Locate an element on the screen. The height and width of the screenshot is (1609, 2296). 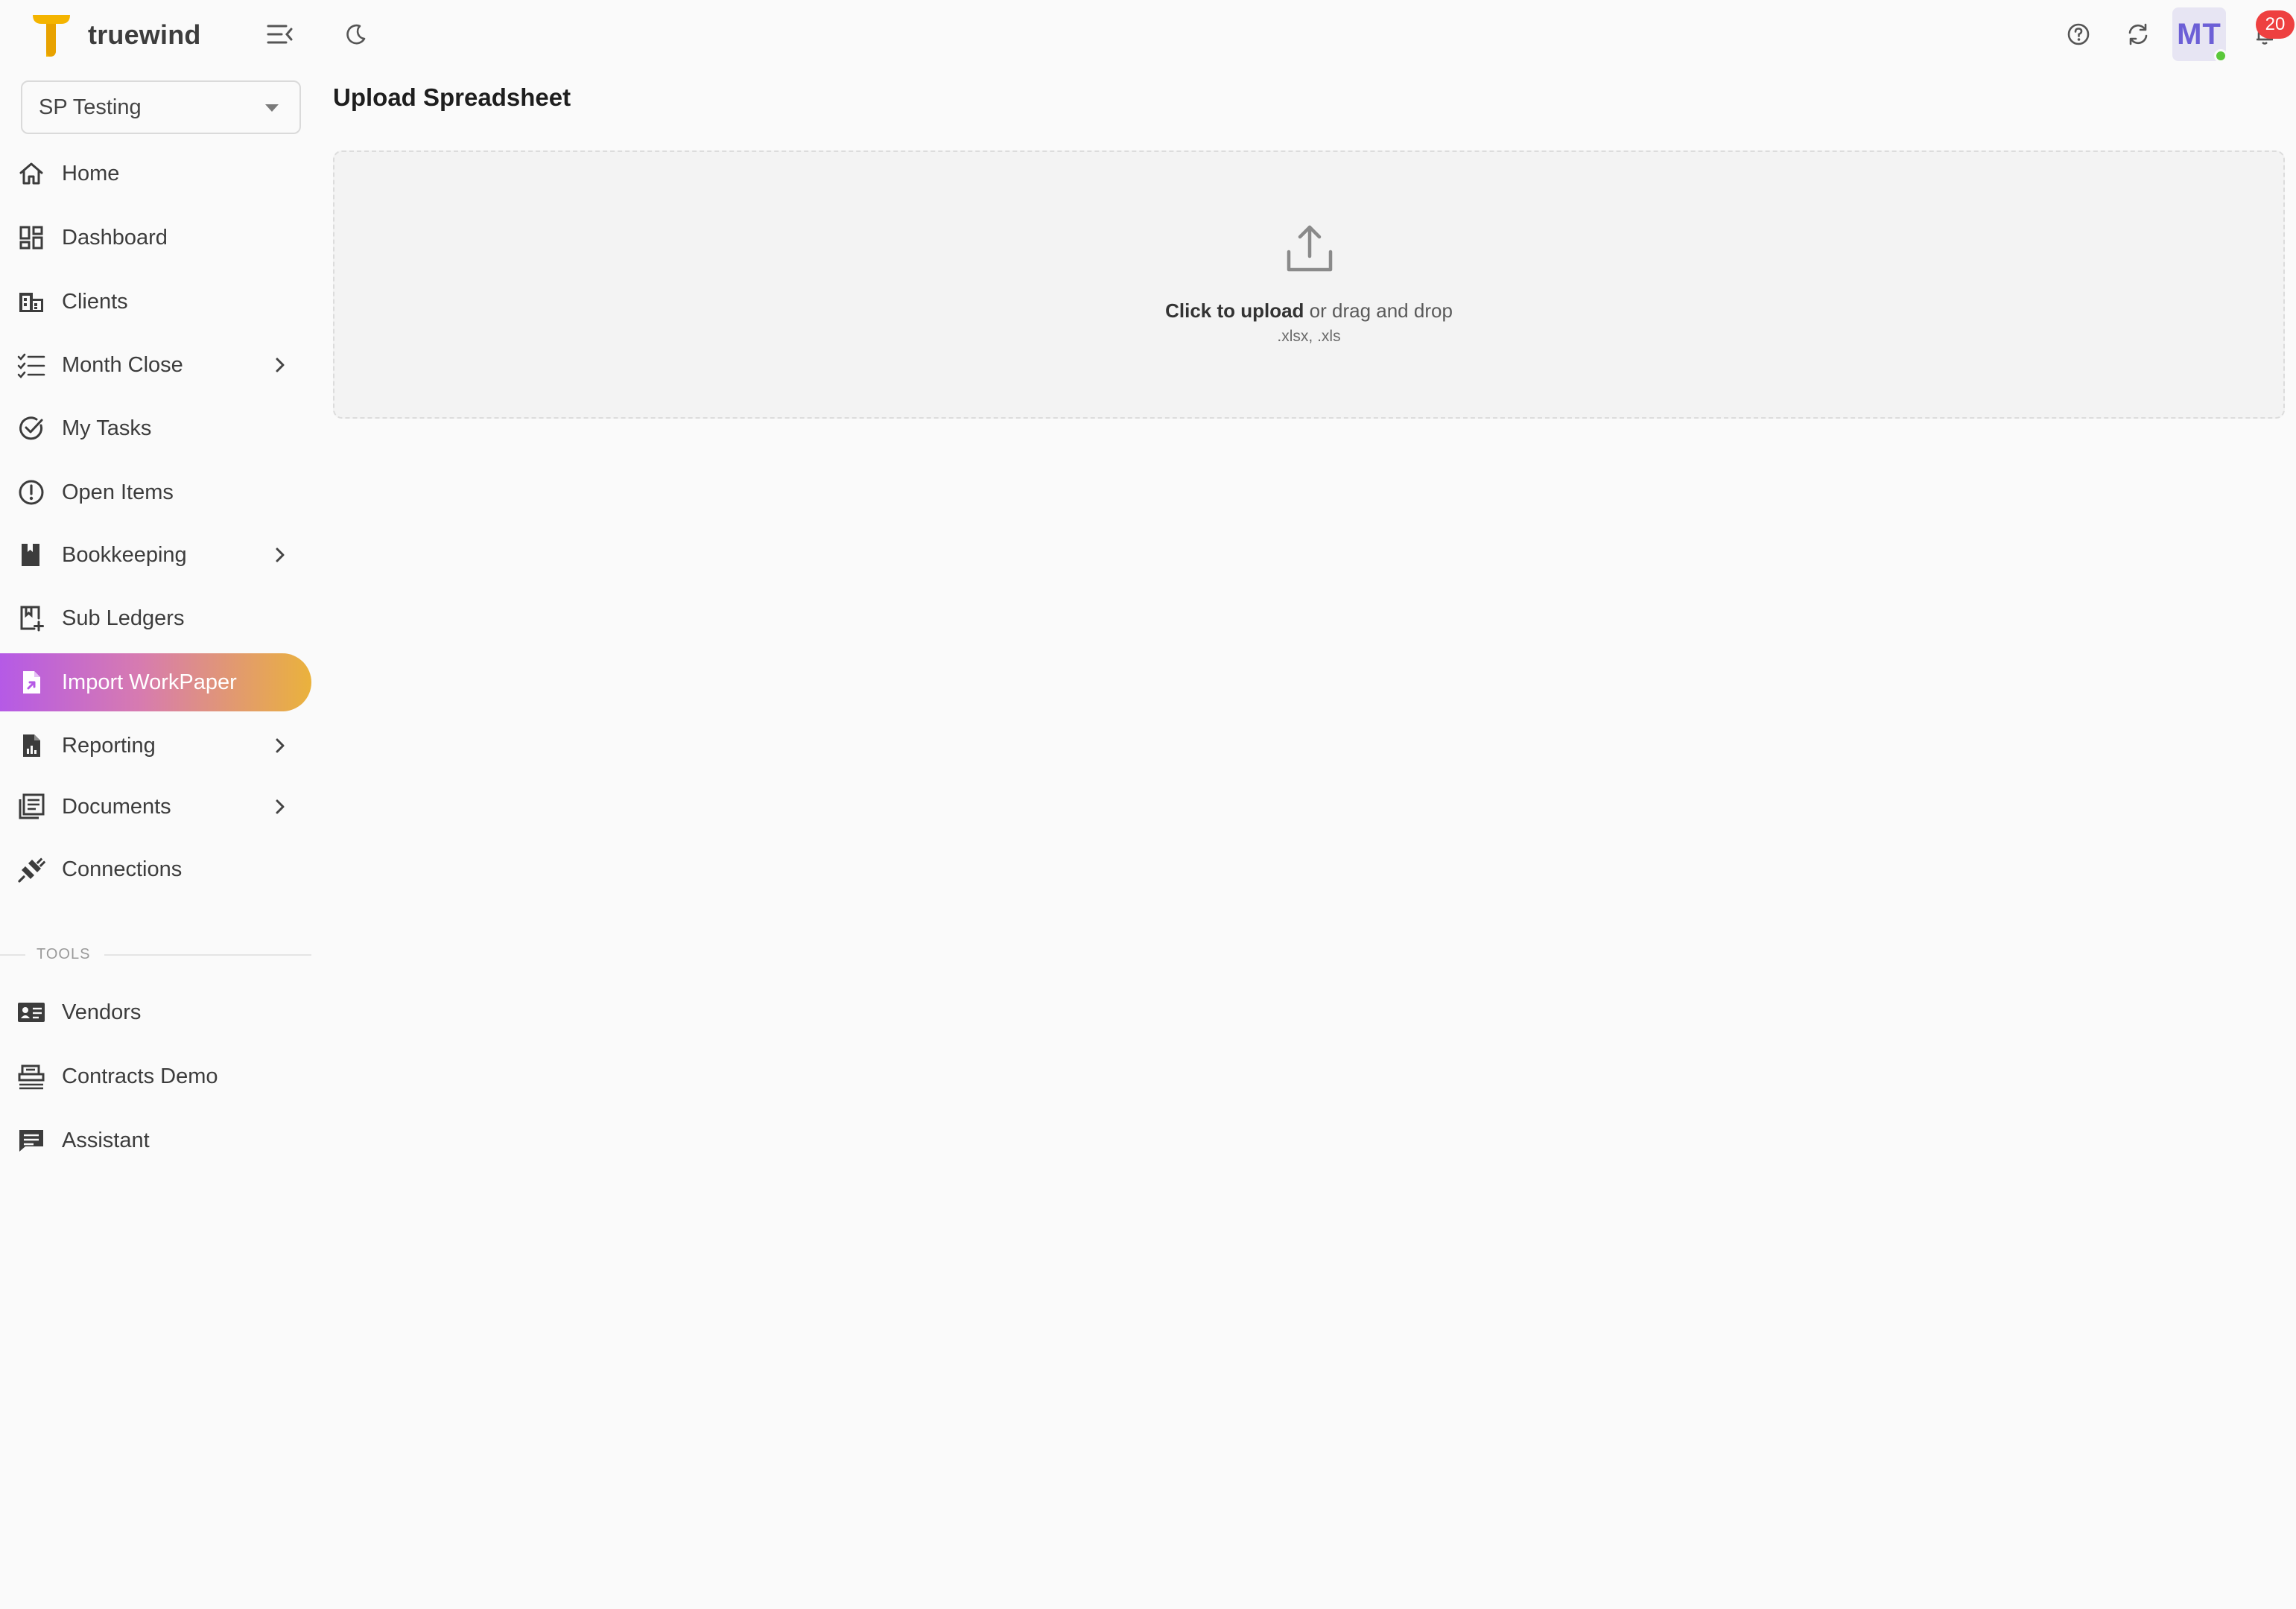
refresh-icon is located at coordinates (2138, 34).